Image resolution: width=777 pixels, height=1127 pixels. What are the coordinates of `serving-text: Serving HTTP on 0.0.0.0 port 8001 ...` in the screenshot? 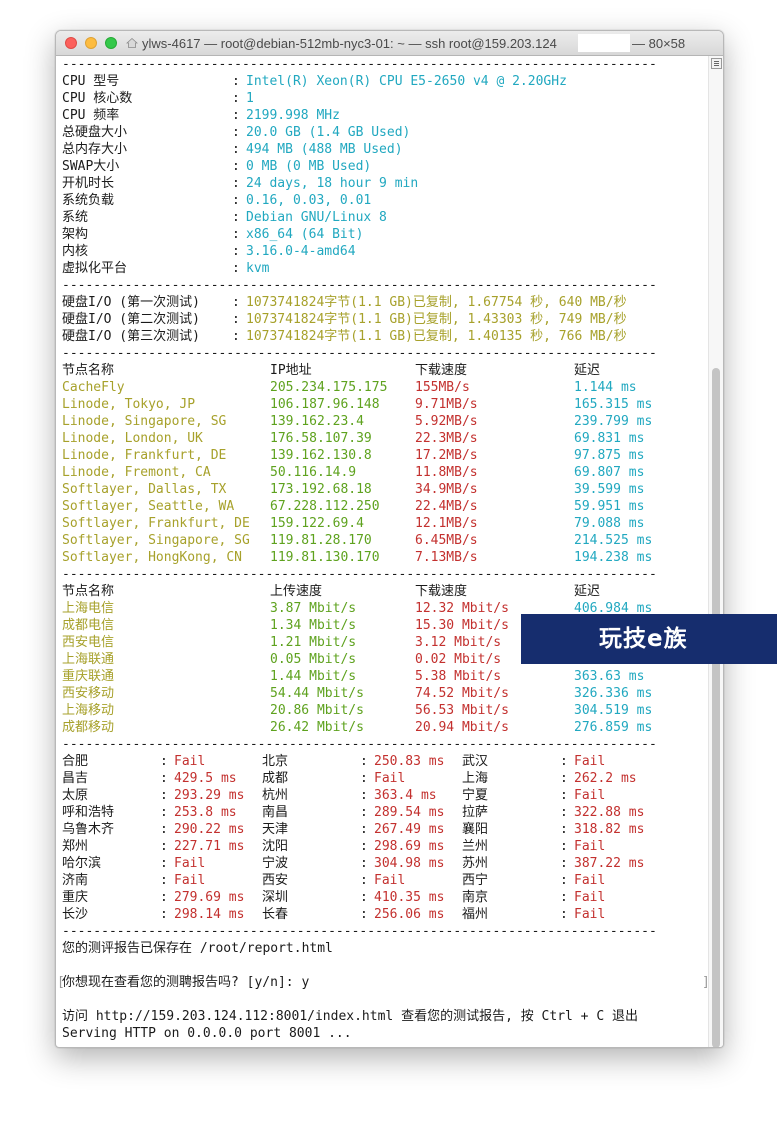 It's located at (207, 1033).